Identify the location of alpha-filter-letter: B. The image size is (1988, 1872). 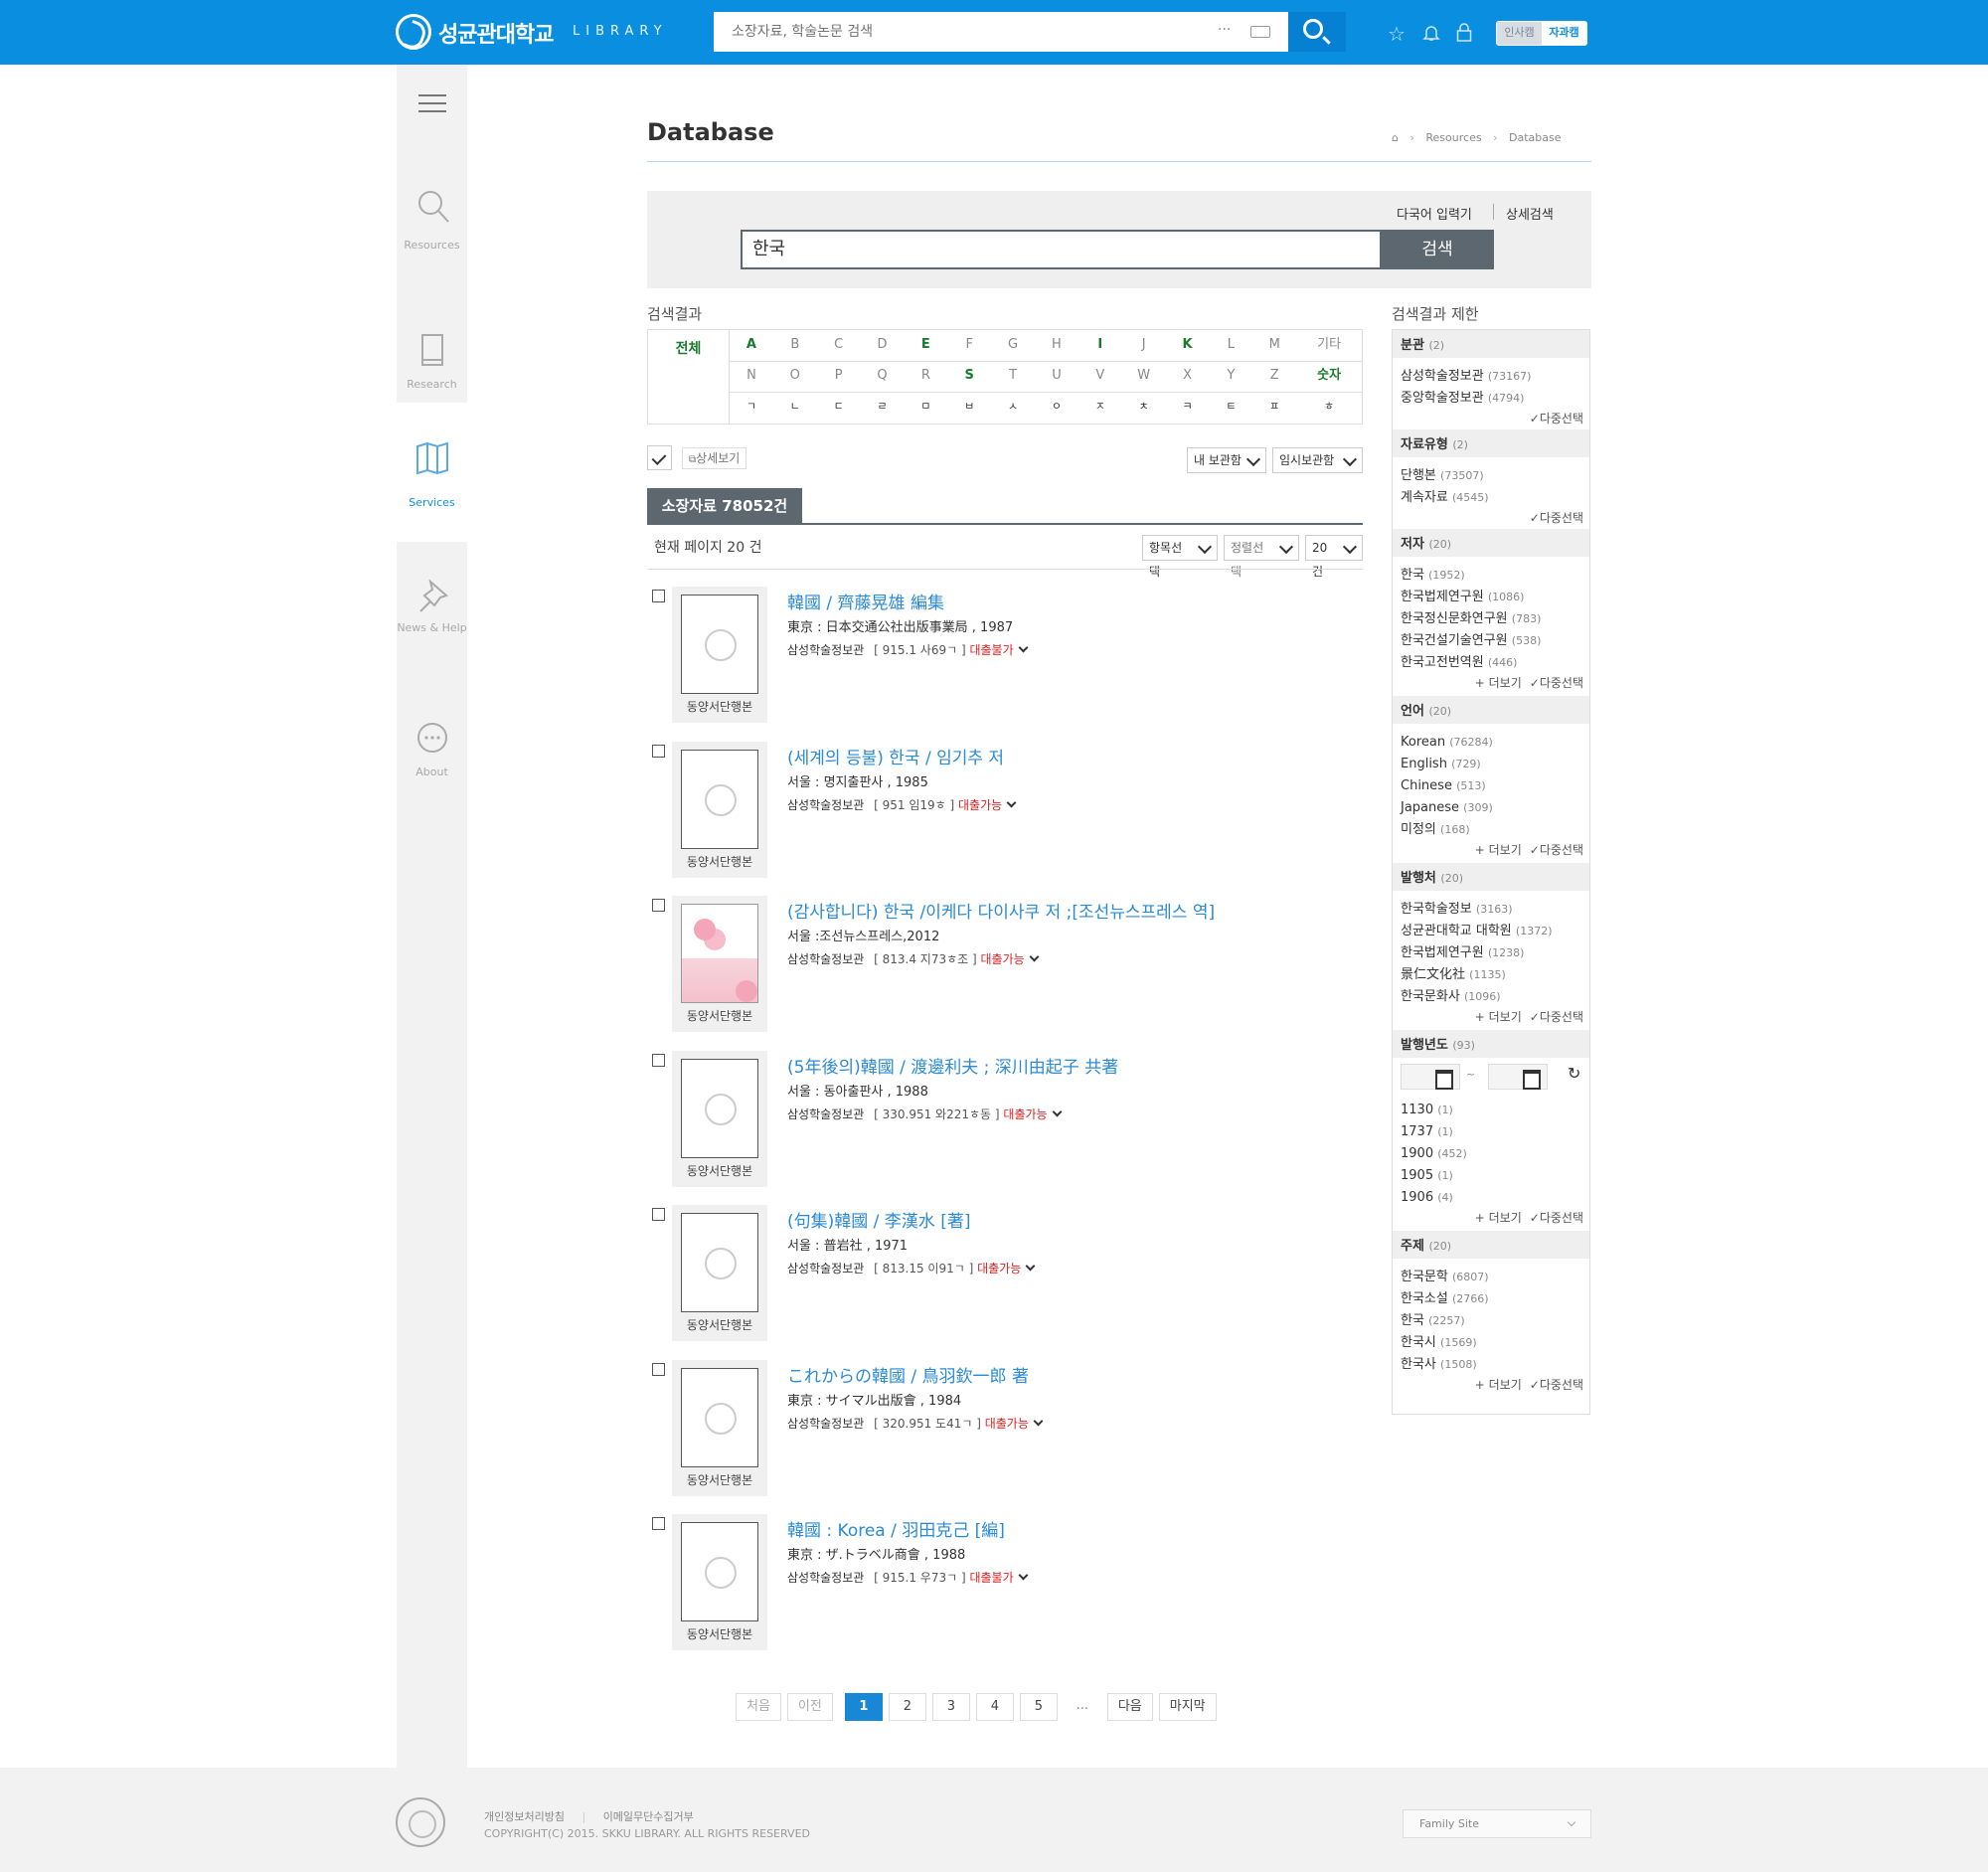
(795, 345).